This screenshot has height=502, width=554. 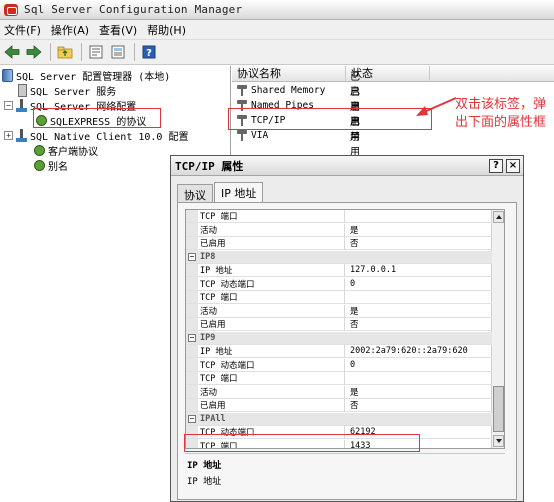 I want to click on scroll-up-button, so click(x=498, y=217).